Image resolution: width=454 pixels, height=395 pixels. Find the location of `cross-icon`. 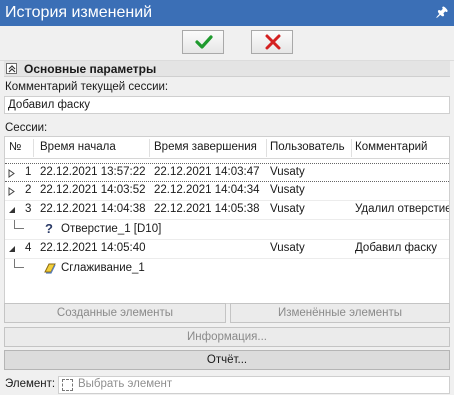

cross-icon is located at coordinates (273, 42).